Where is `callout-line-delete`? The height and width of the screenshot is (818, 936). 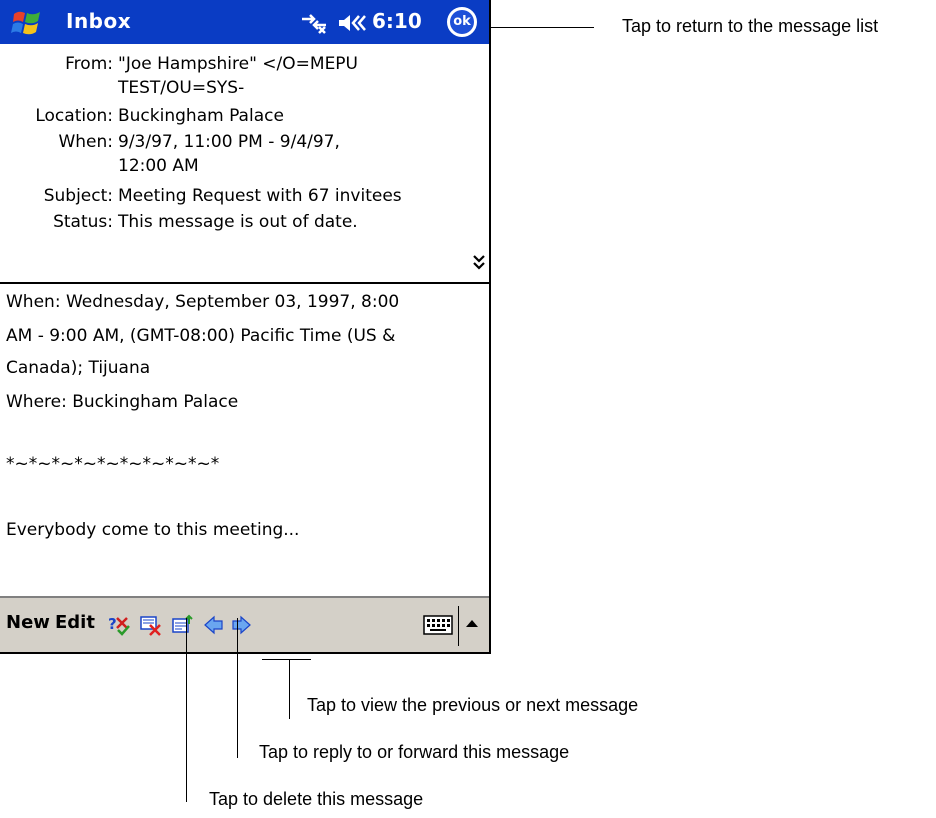
callout-line-delete is located at coordinates (186, 710).